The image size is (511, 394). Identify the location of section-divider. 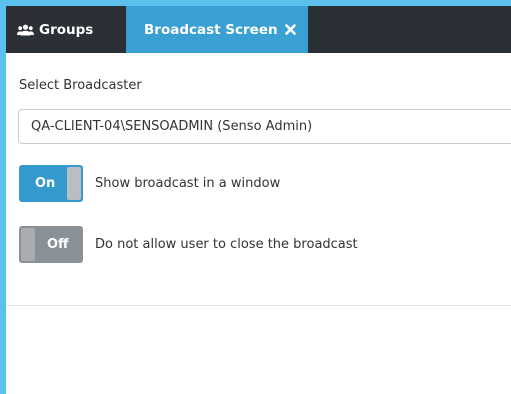
(258, 305).